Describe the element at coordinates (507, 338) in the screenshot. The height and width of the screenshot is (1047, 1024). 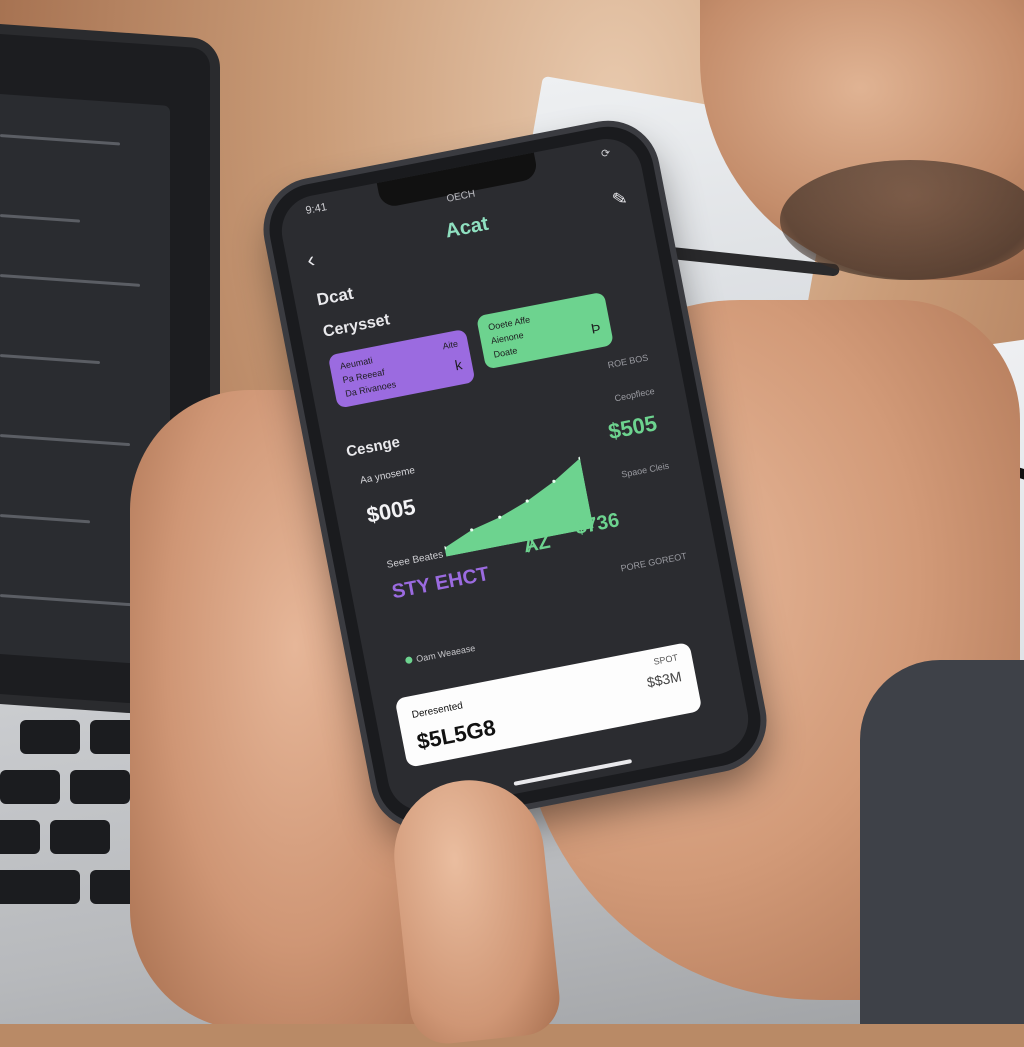
I see `card-line: Aienone` at that location.